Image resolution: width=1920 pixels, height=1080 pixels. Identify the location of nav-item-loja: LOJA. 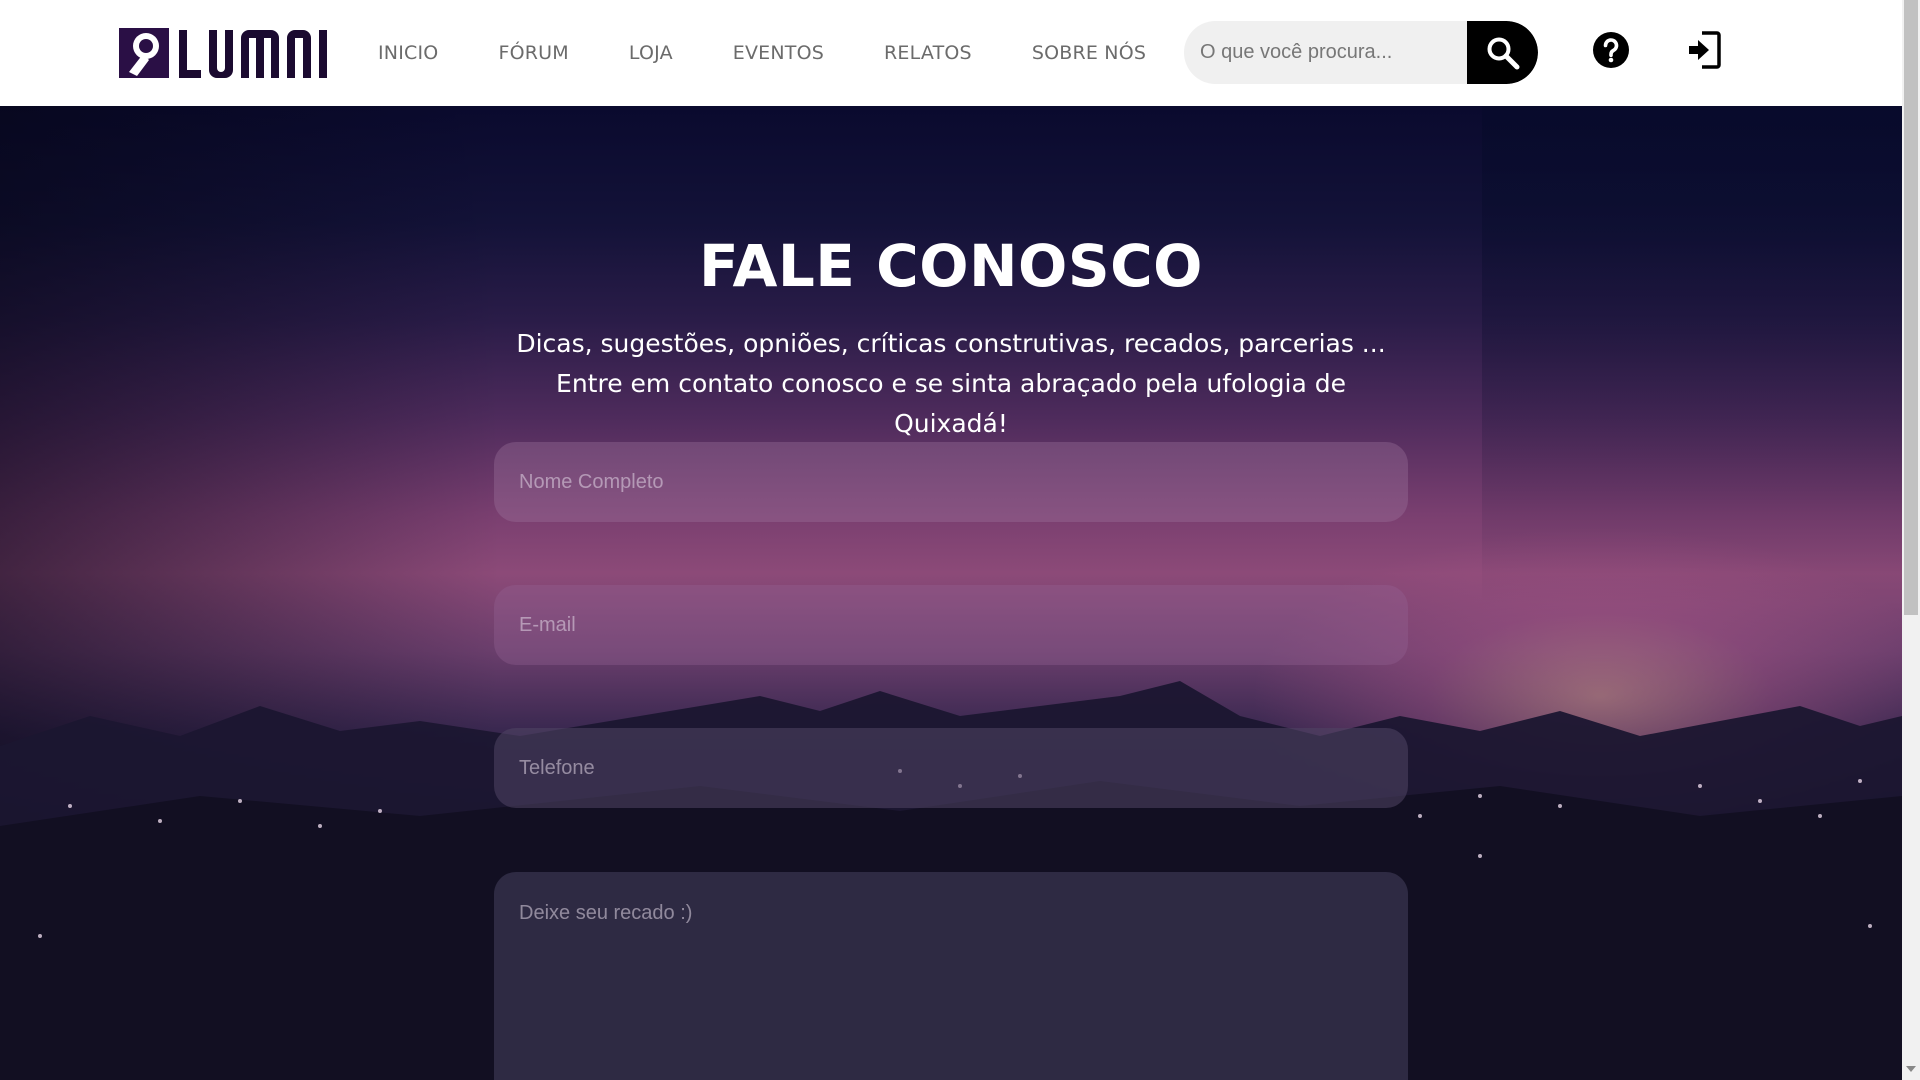
(651, 53).